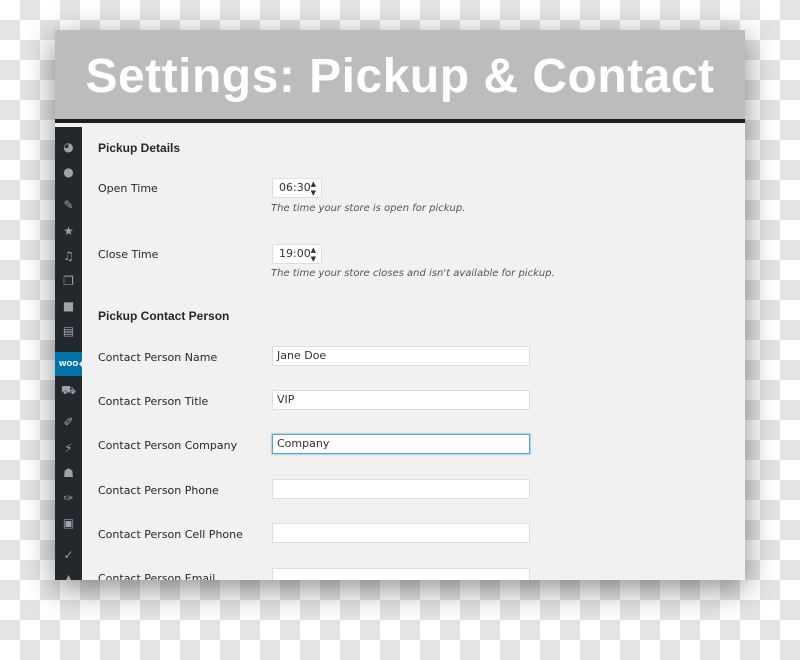  I want to click on contact-company-input: Company, so click(401, 444).